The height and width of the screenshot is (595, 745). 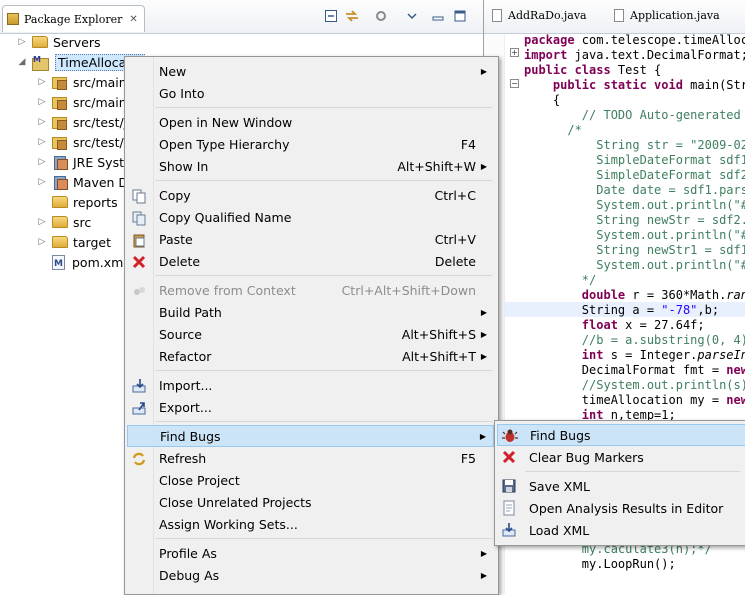 What do you see at coordinates (310, 217) in the screenshot?
I see `menu-item-copy-qualified-name: Copy Qualified Name` at bounding box center [310, 217].